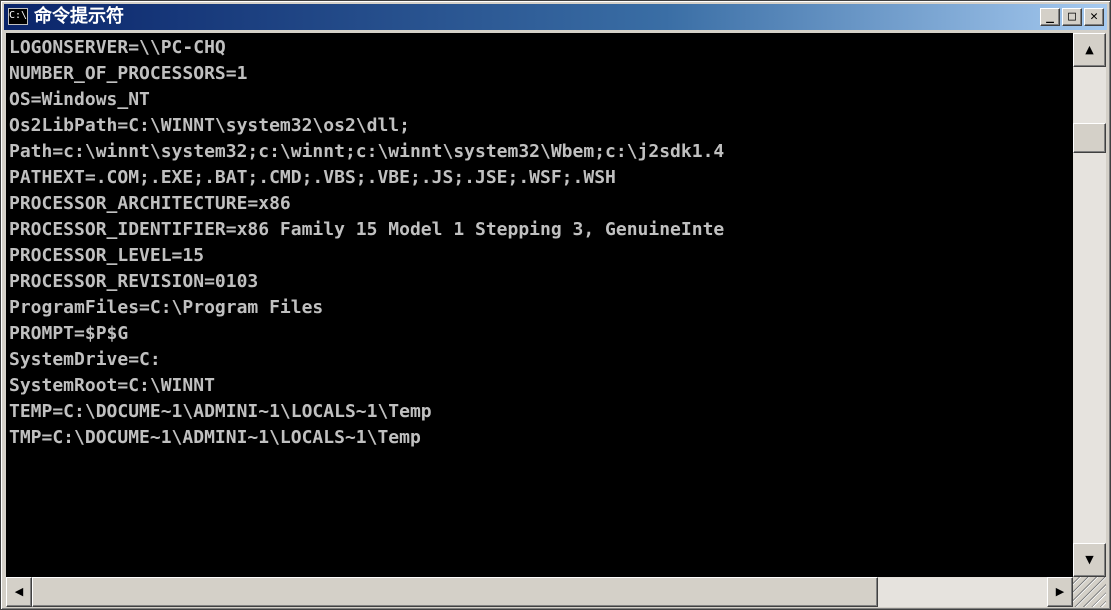 This screenshot has width=1111, height=610. Describe the element at coordinates (209, 125) in the screenshot. I see `console-line: Os2LibPath=C:\WINNT\system32\os2\dll;` at that location.